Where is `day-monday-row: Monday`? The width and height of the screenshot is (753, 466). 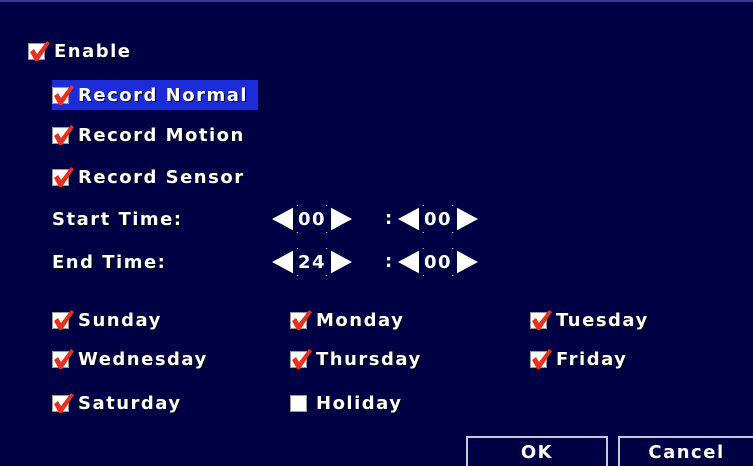
day-monday-row: Monday is located at coordinates (347, 320).